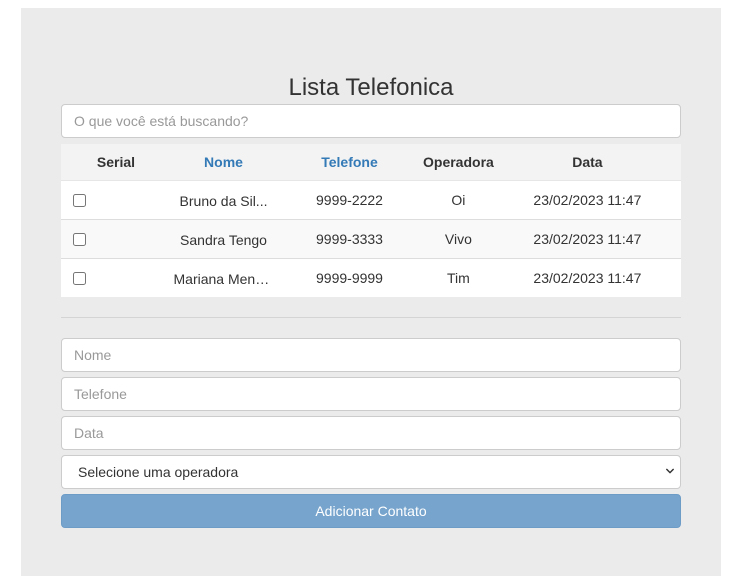  Describe the element at coordinates (349, 200) in the screenshot. I see `cell-telefone: 9999-2222` at that location.